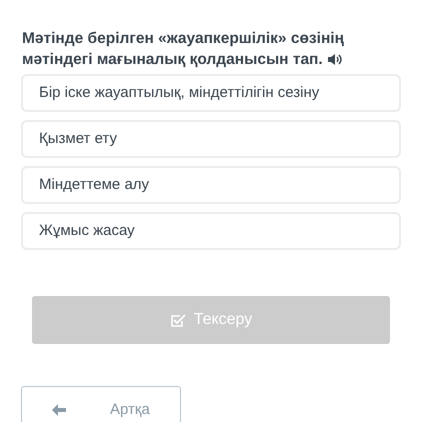 The width and height of the screenshot is (422, 422). Describe the element at coordinates (211, 93) in the screenshot. I see `answer-option: Бір іске жауаптылық, міндеттілігін сезіну` at that location.